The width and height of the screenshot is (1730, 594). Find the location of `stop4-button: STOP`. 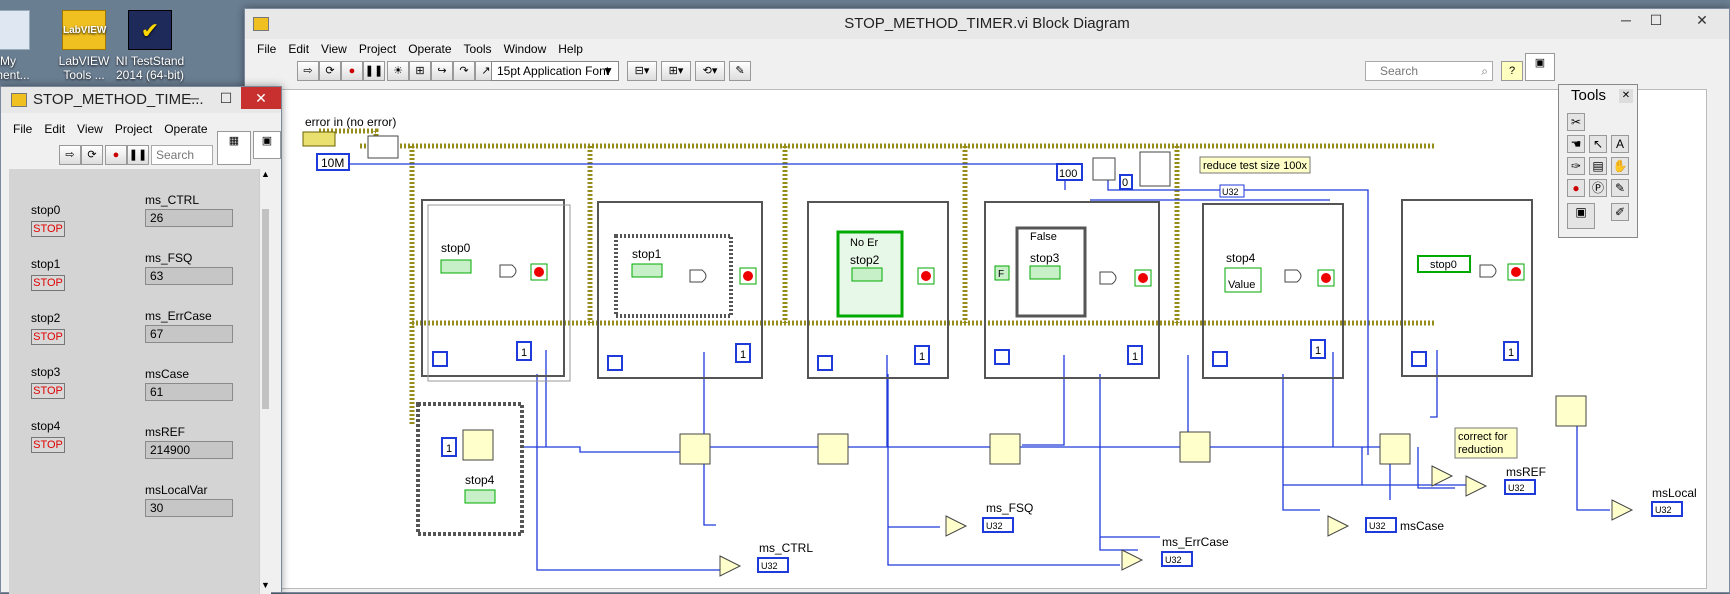

stop4-button: STOP is located at coordinates (48, 445).